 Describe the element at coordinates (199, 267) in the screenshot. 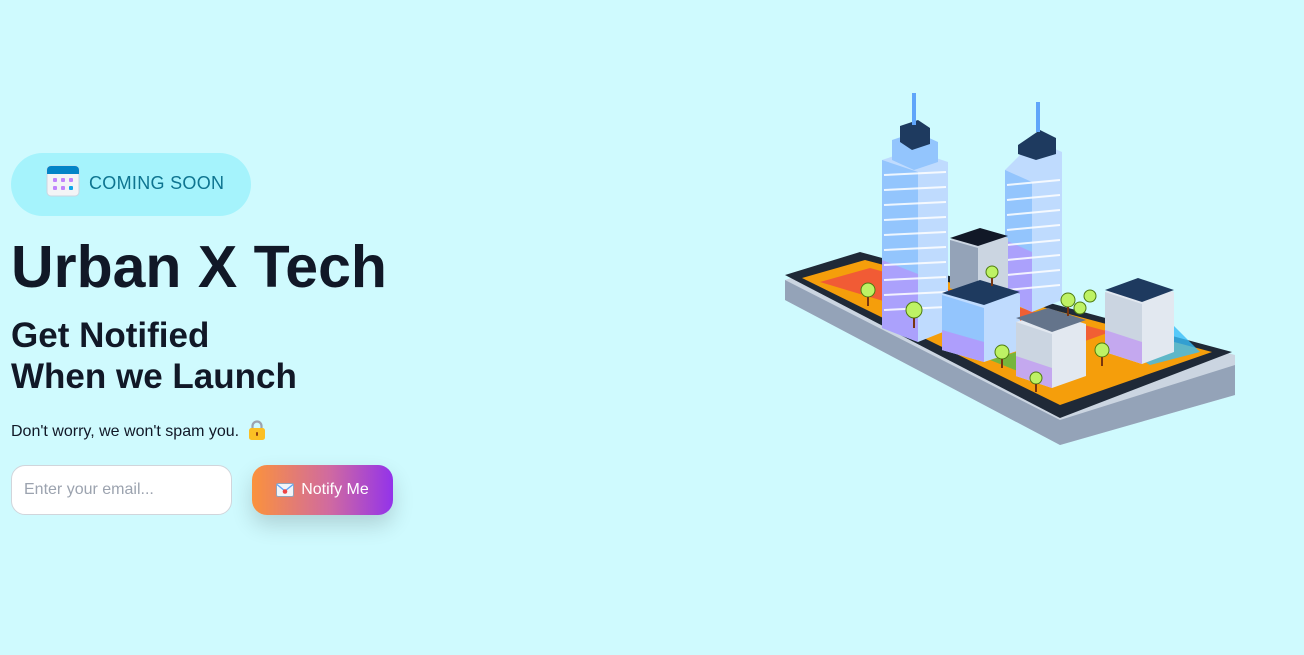

I see `page-title: Urban X Tech` at that location.